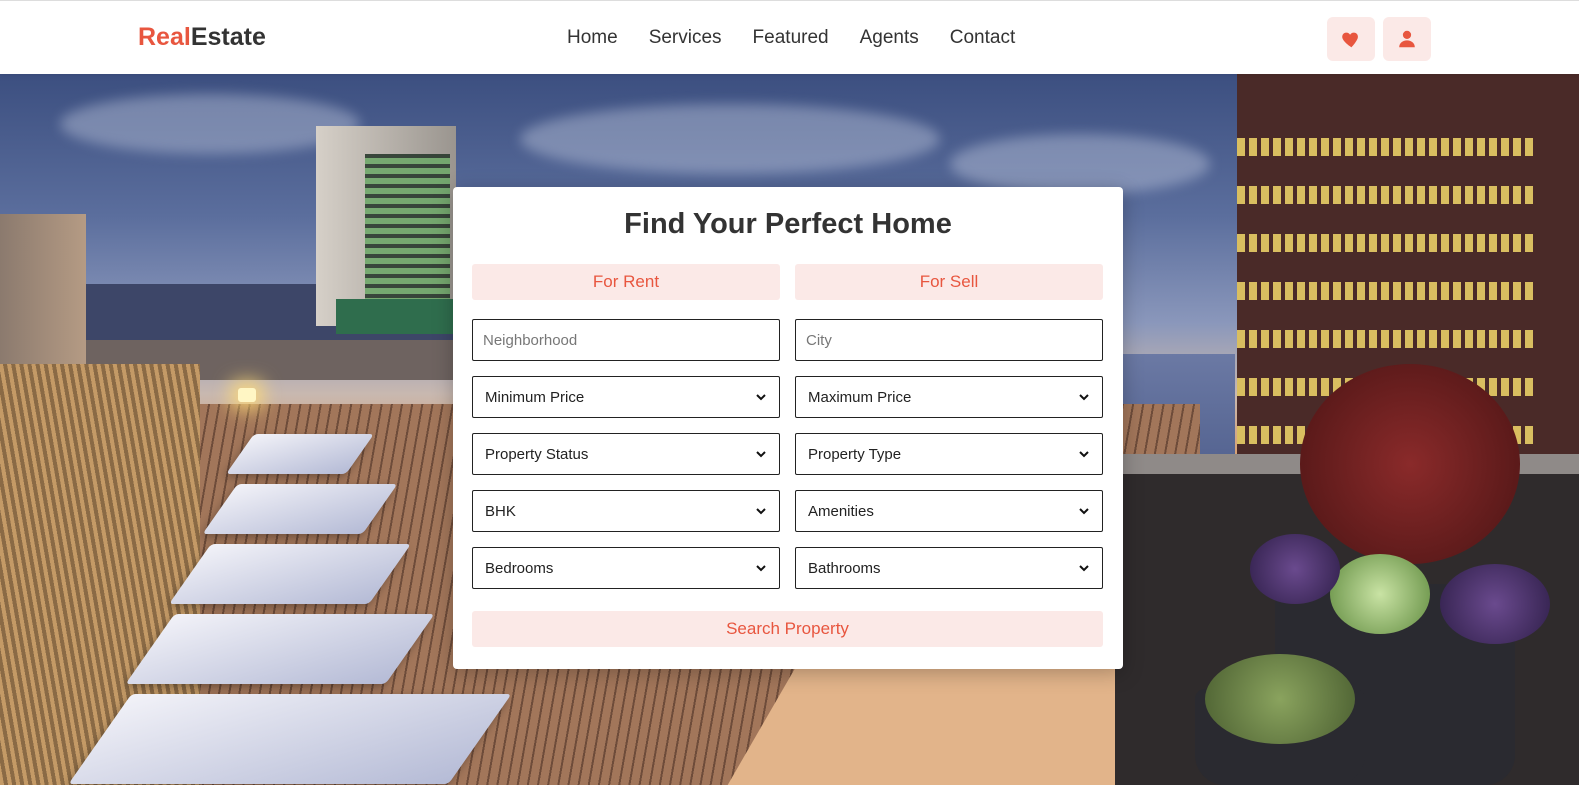 Image resolution: width=1579 pixels, height=785 pixels. I want to click on amenities-value: Amenities, so click(841, 511).